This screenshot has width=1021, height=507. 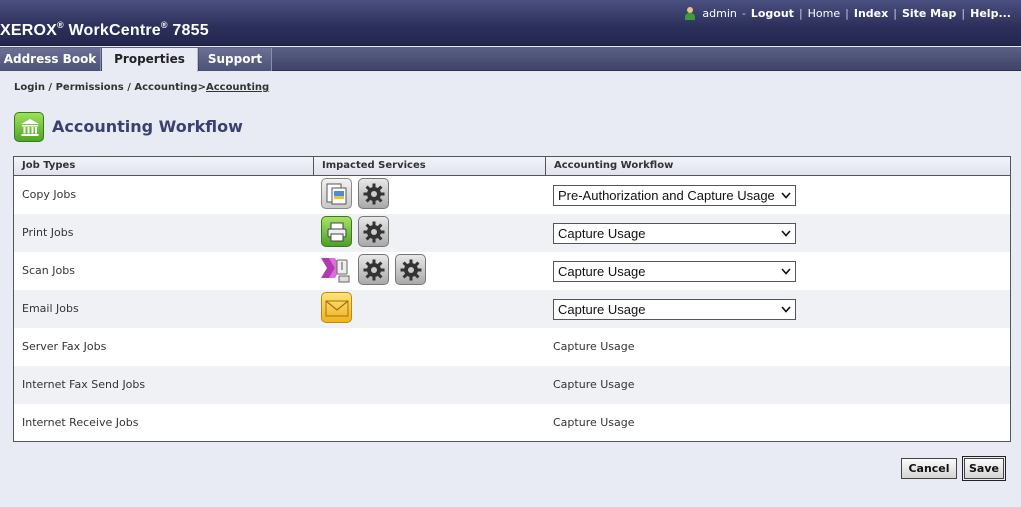 I want to click on breadcrumb-permissions: Permissions, so click(x=90, y=87).